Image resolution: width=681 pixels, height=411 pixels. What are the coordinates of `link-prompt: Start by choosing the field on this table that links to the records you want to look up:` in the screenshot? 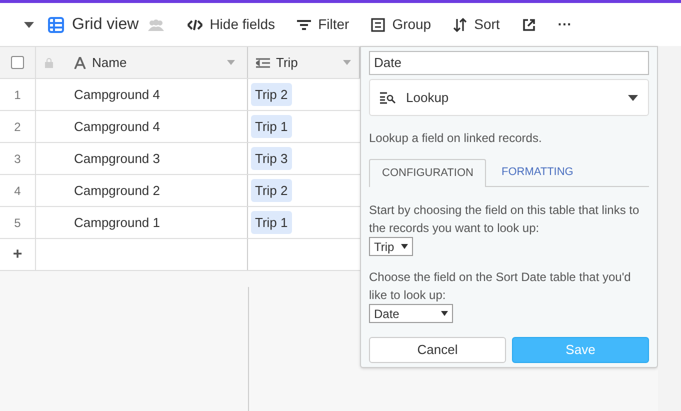 It's located at (504, 219).